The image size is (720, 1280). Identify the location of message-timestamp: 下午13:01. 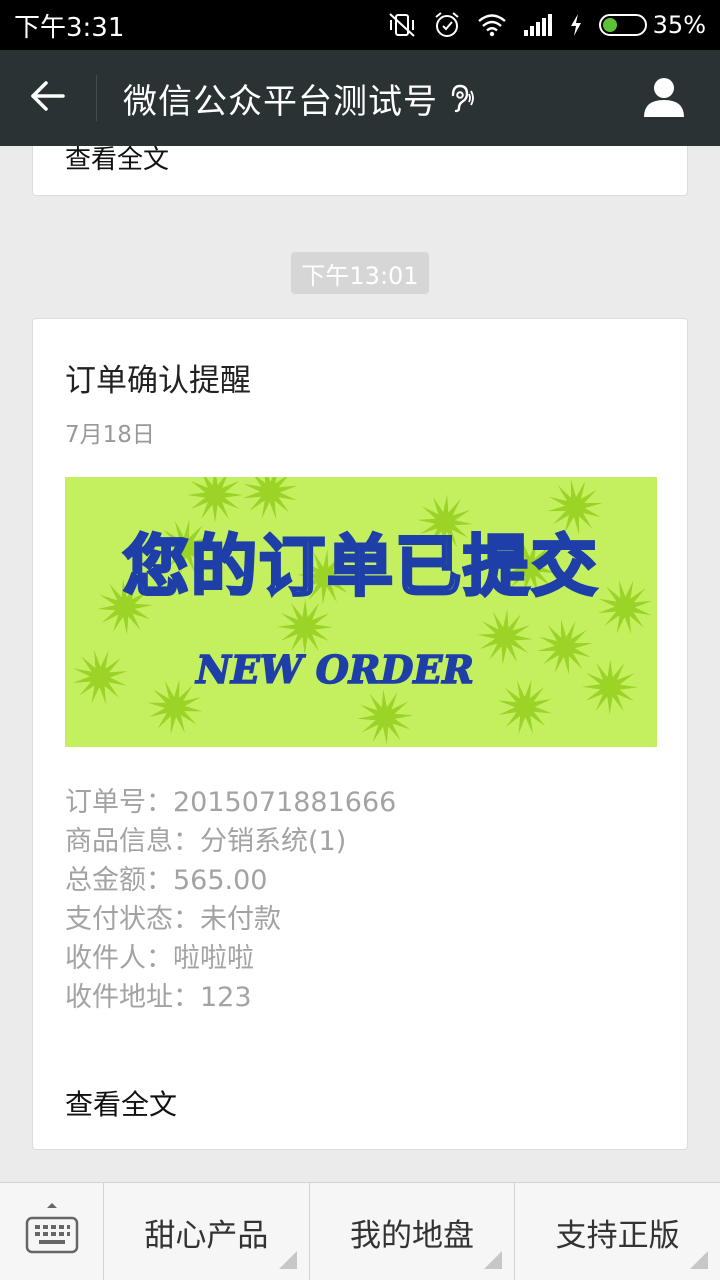
(360, 273).